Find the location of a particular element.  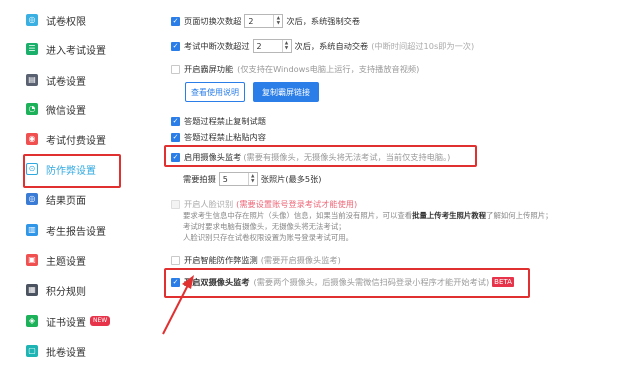

certificate-icon: ◈ is located at coordinates (32, 321).